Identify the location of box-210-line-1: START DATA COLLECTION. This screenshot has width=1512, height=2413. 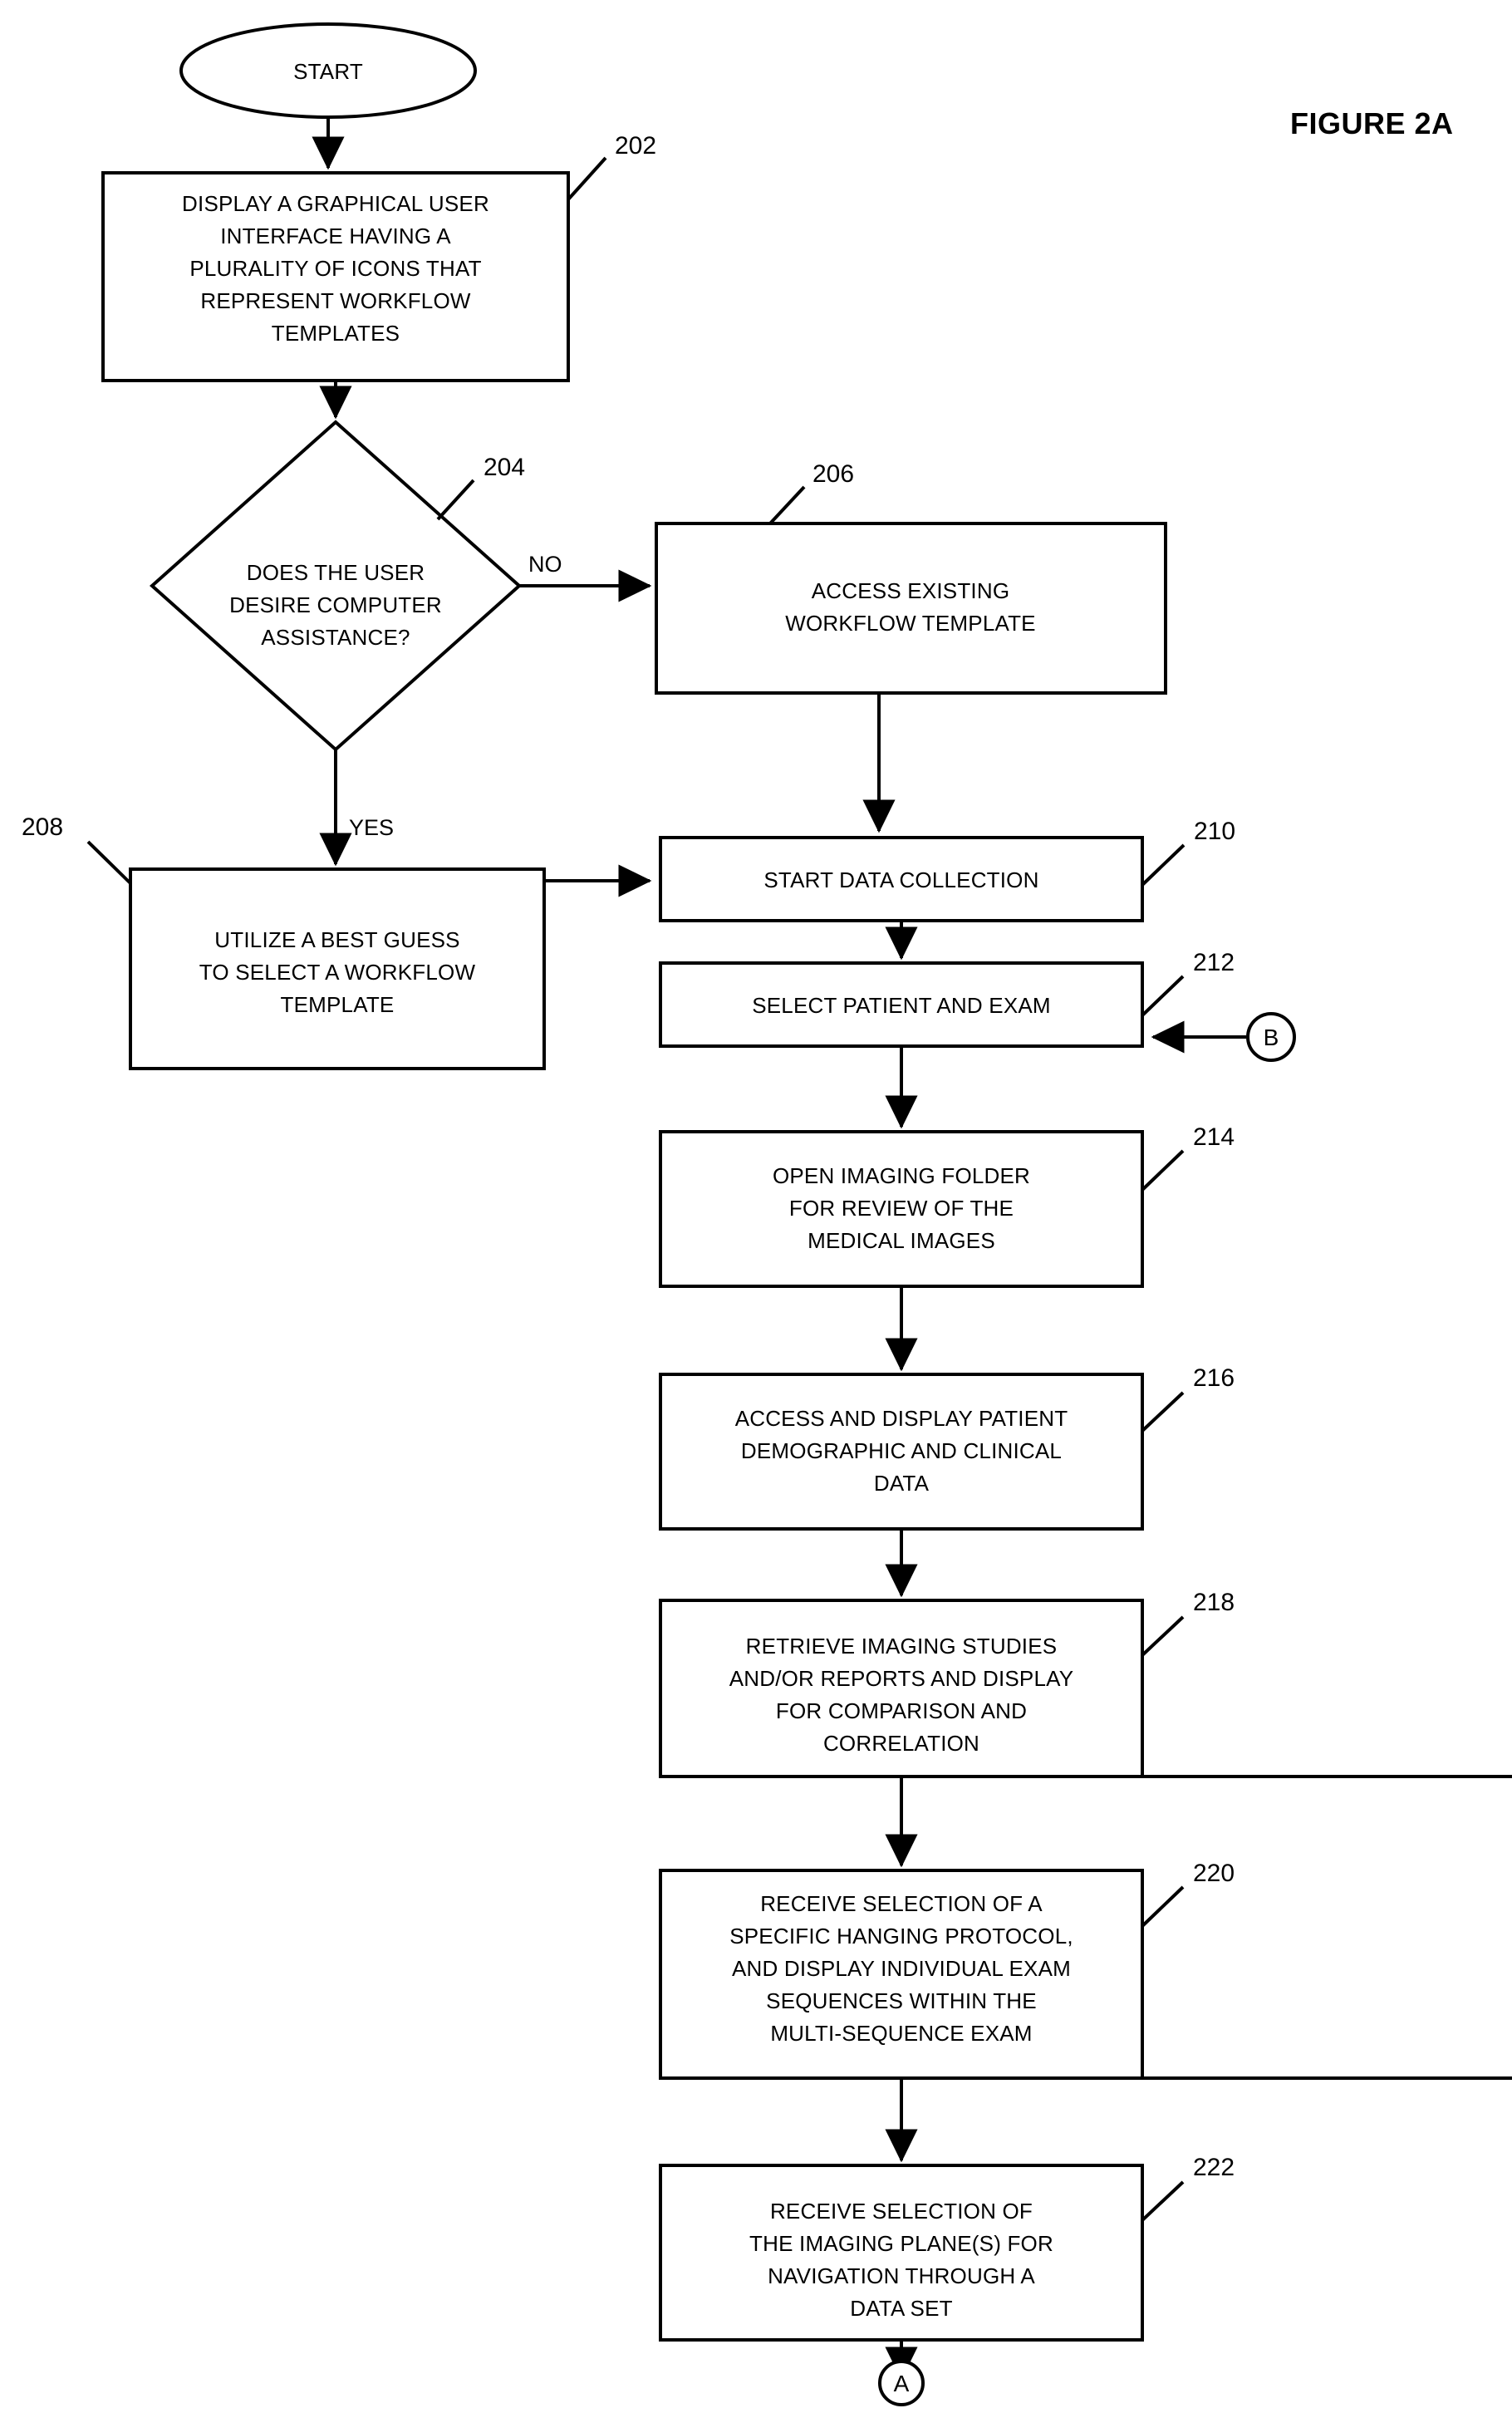
(901, 879).